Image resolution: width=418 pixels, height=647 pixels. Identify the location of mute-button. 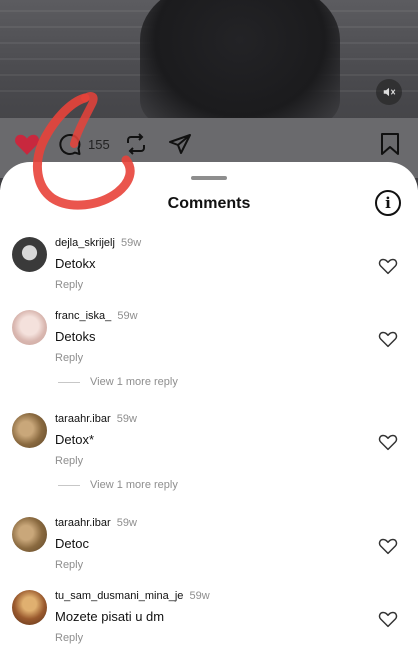
(389, 92).